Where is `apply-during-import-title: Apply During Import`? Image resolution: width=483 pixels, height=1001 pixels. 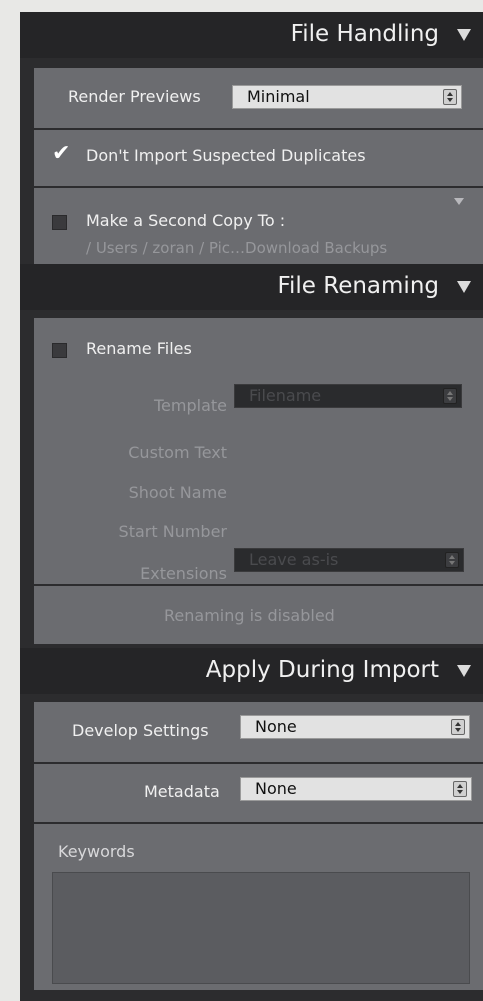
apply-during-import-title: Apply During Import is located at coordinates (322, 670).